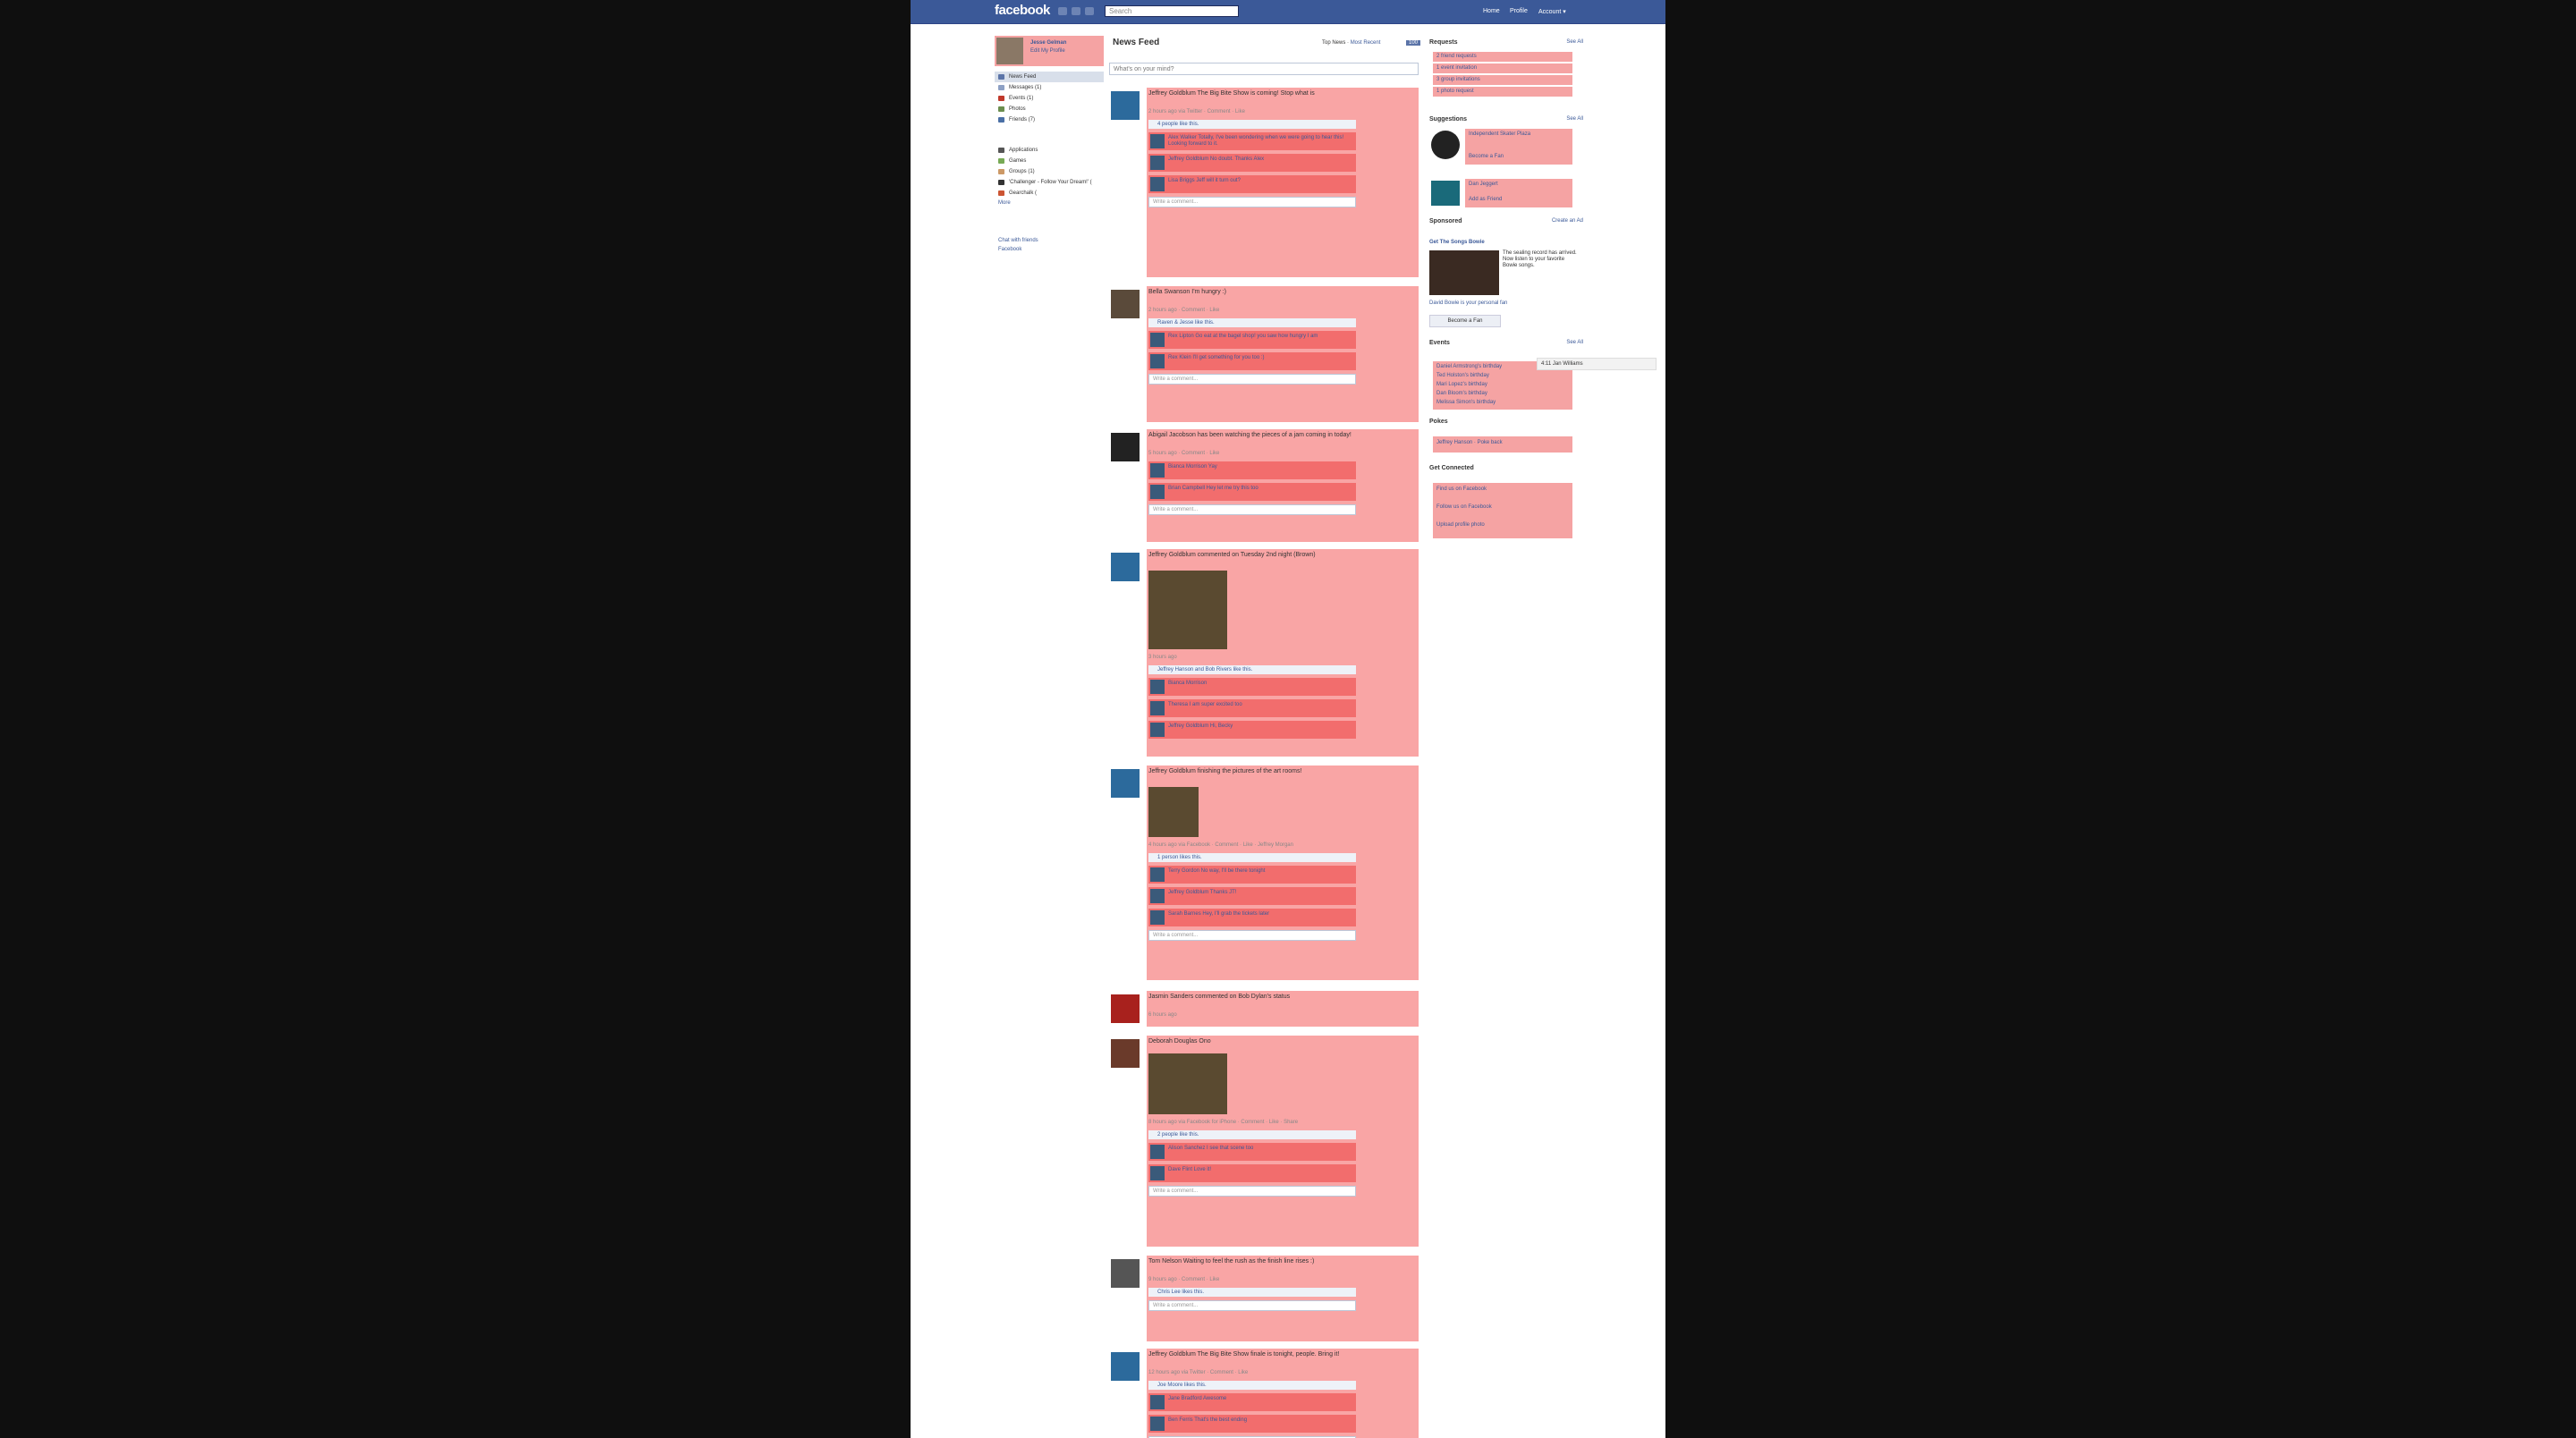 The height and width of the screenshot is (1438, 2576). I want to click on sidebar-item: Photos, so click(1049, 109).